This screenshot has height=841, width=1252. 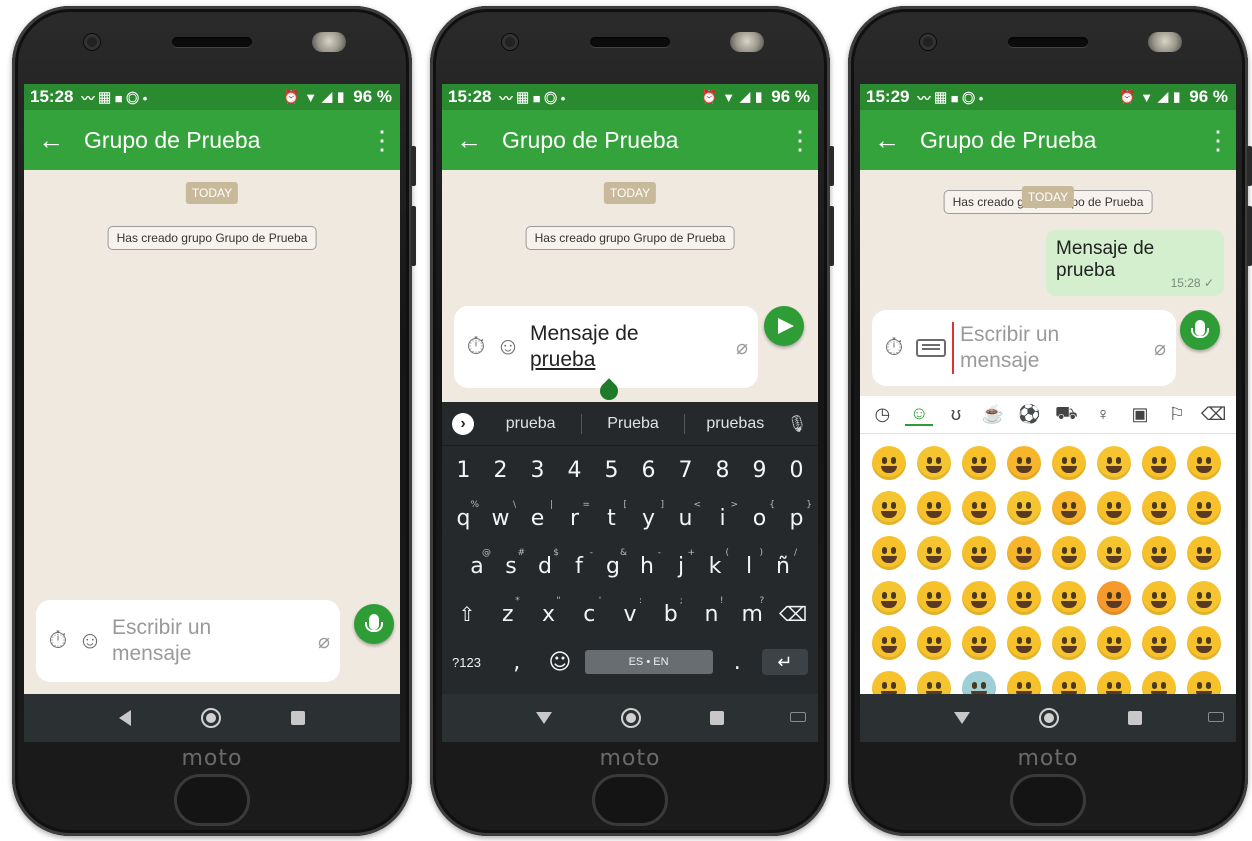 I want to click on key: j +, so click(x=681, y=563).